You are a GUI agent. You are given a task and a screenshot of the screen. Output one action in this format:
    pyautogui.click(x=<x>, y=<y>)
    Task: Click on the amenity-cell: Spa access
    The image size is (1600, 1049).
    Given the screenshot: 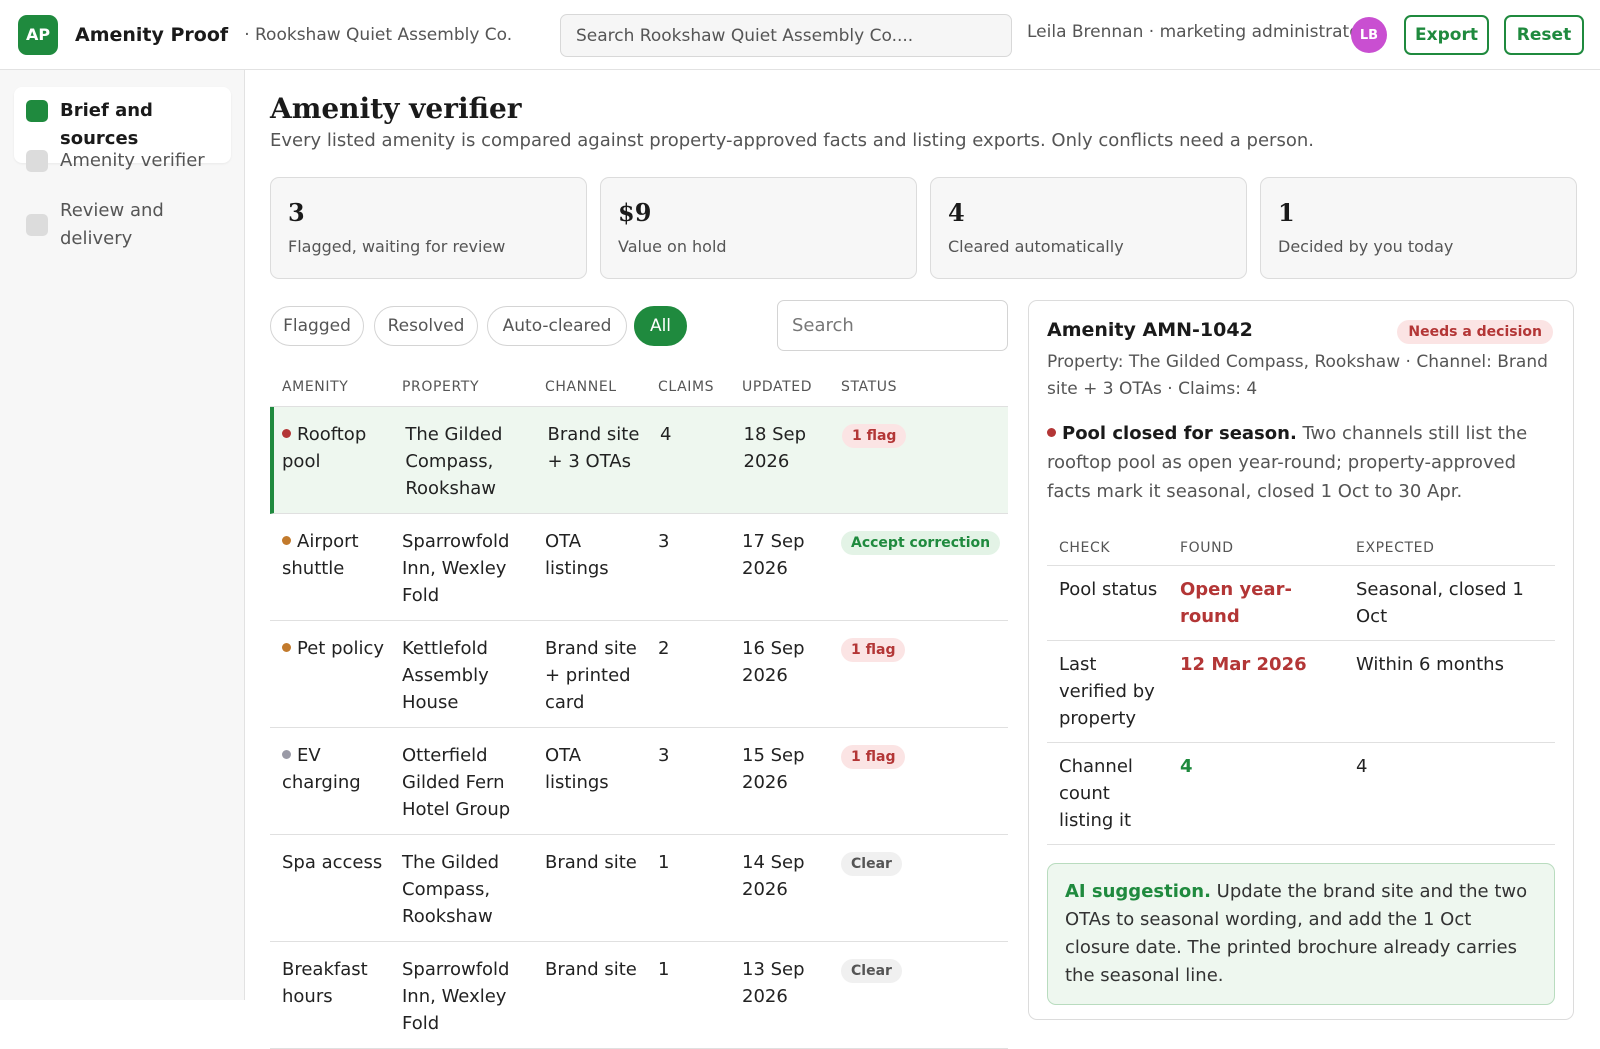 What is the action you would take?
    pyautogui.click(x=330, y=888)
    